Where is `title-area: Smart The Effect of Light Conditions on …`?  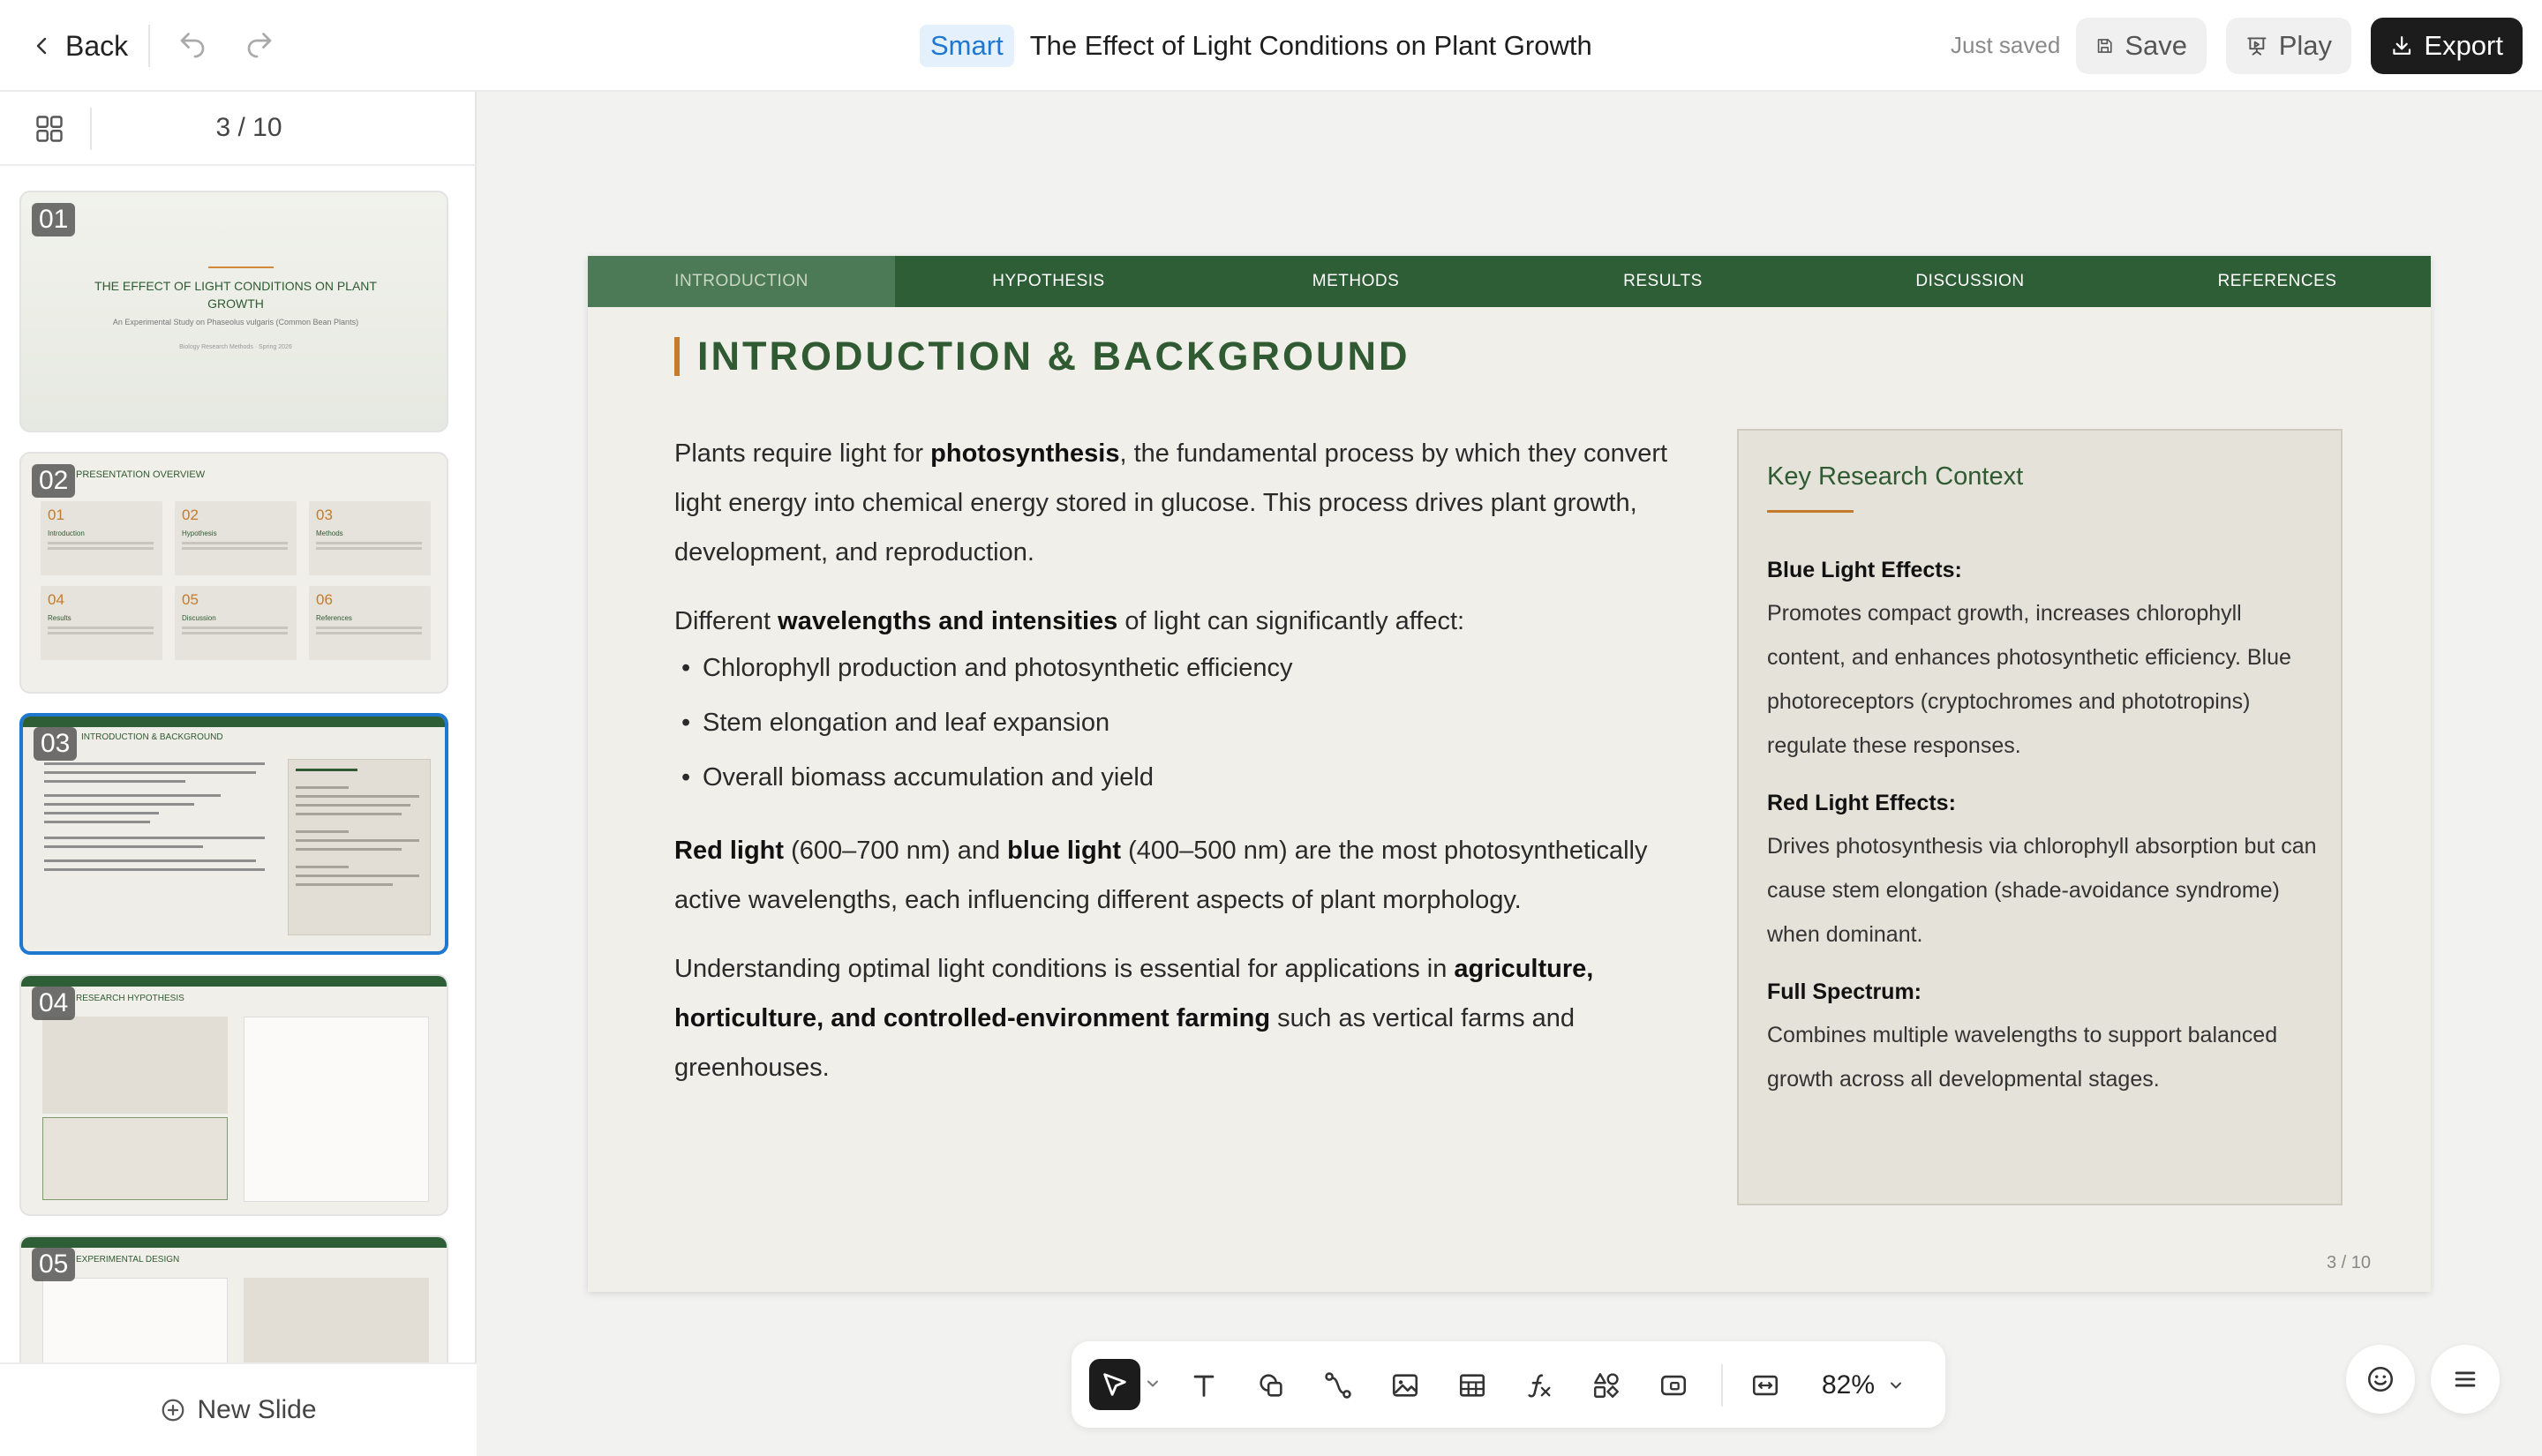
title-area: Smart The Effect of Light Conditions on … is located at coordinates (1256, 46).